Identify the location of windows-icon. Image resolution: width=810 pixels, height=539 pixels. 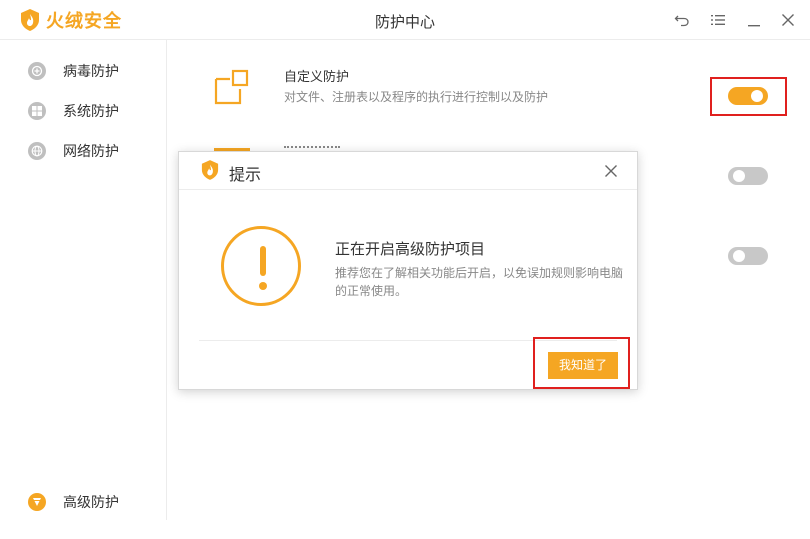
(37, 111).